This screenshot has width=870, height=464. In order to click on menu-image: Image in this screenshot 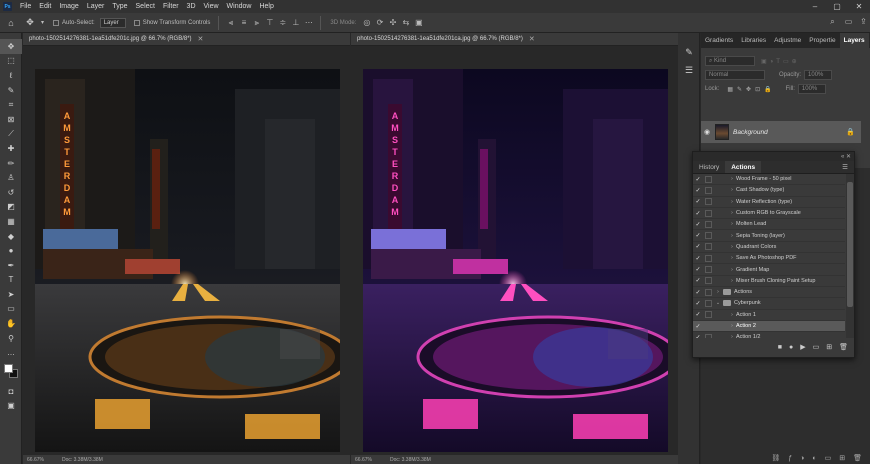, I will do `click(68, 6)`.